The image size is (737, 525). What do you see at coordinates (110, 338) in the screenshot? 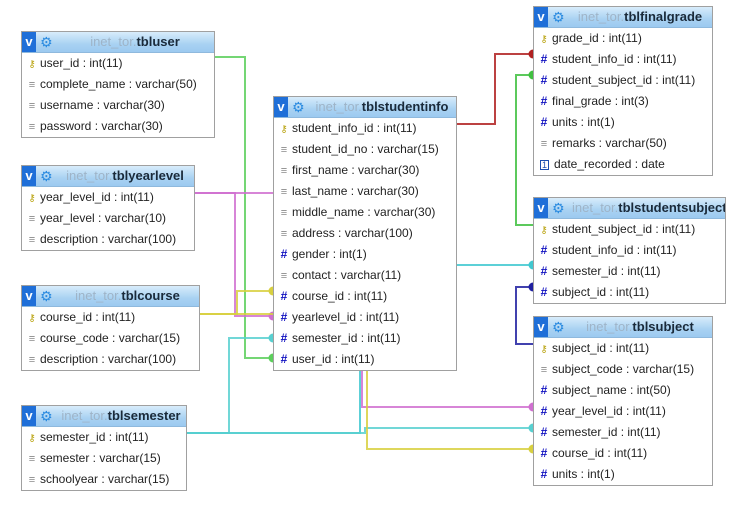
I see `column-row: ≡ course_code : varchar(15)` at bounding box center [110, 338].